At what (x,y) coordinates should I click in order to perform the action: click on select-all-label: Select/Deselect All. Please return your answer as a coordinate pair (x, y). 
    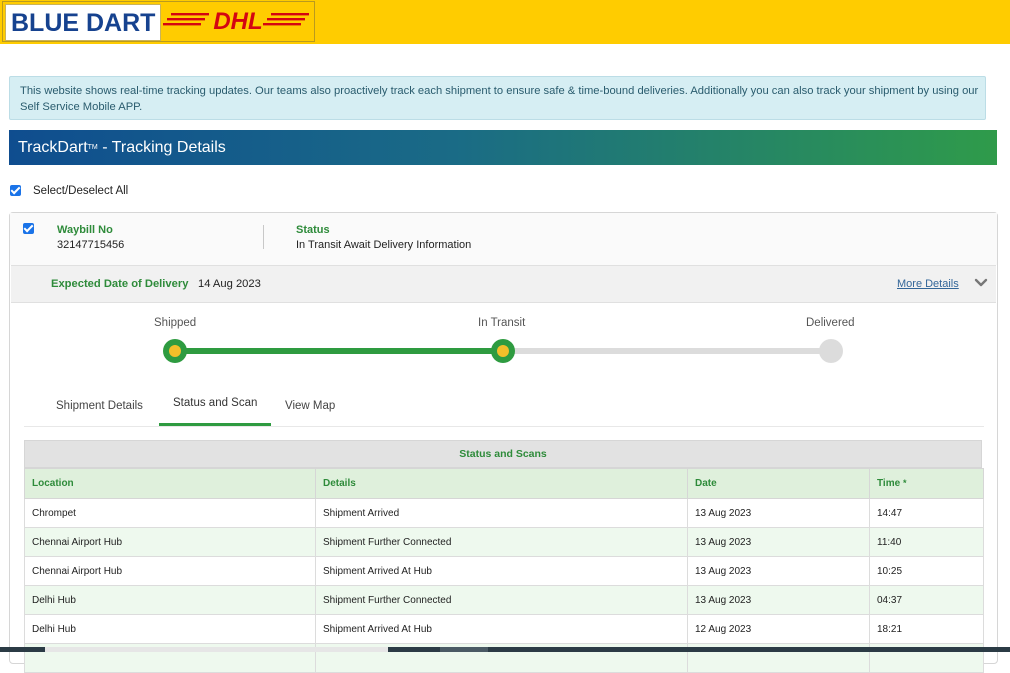
    Looking at the image, I should click on (80, 191).